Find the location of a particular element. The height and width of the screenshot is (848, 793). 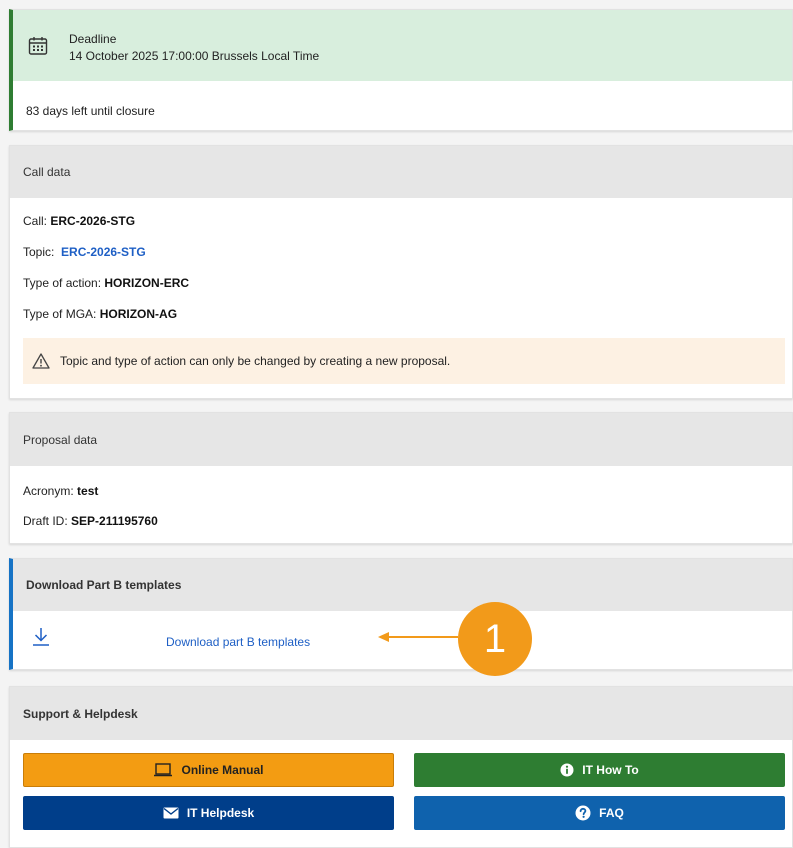

faq-button: FAQ is located at coordinates (599, 813).